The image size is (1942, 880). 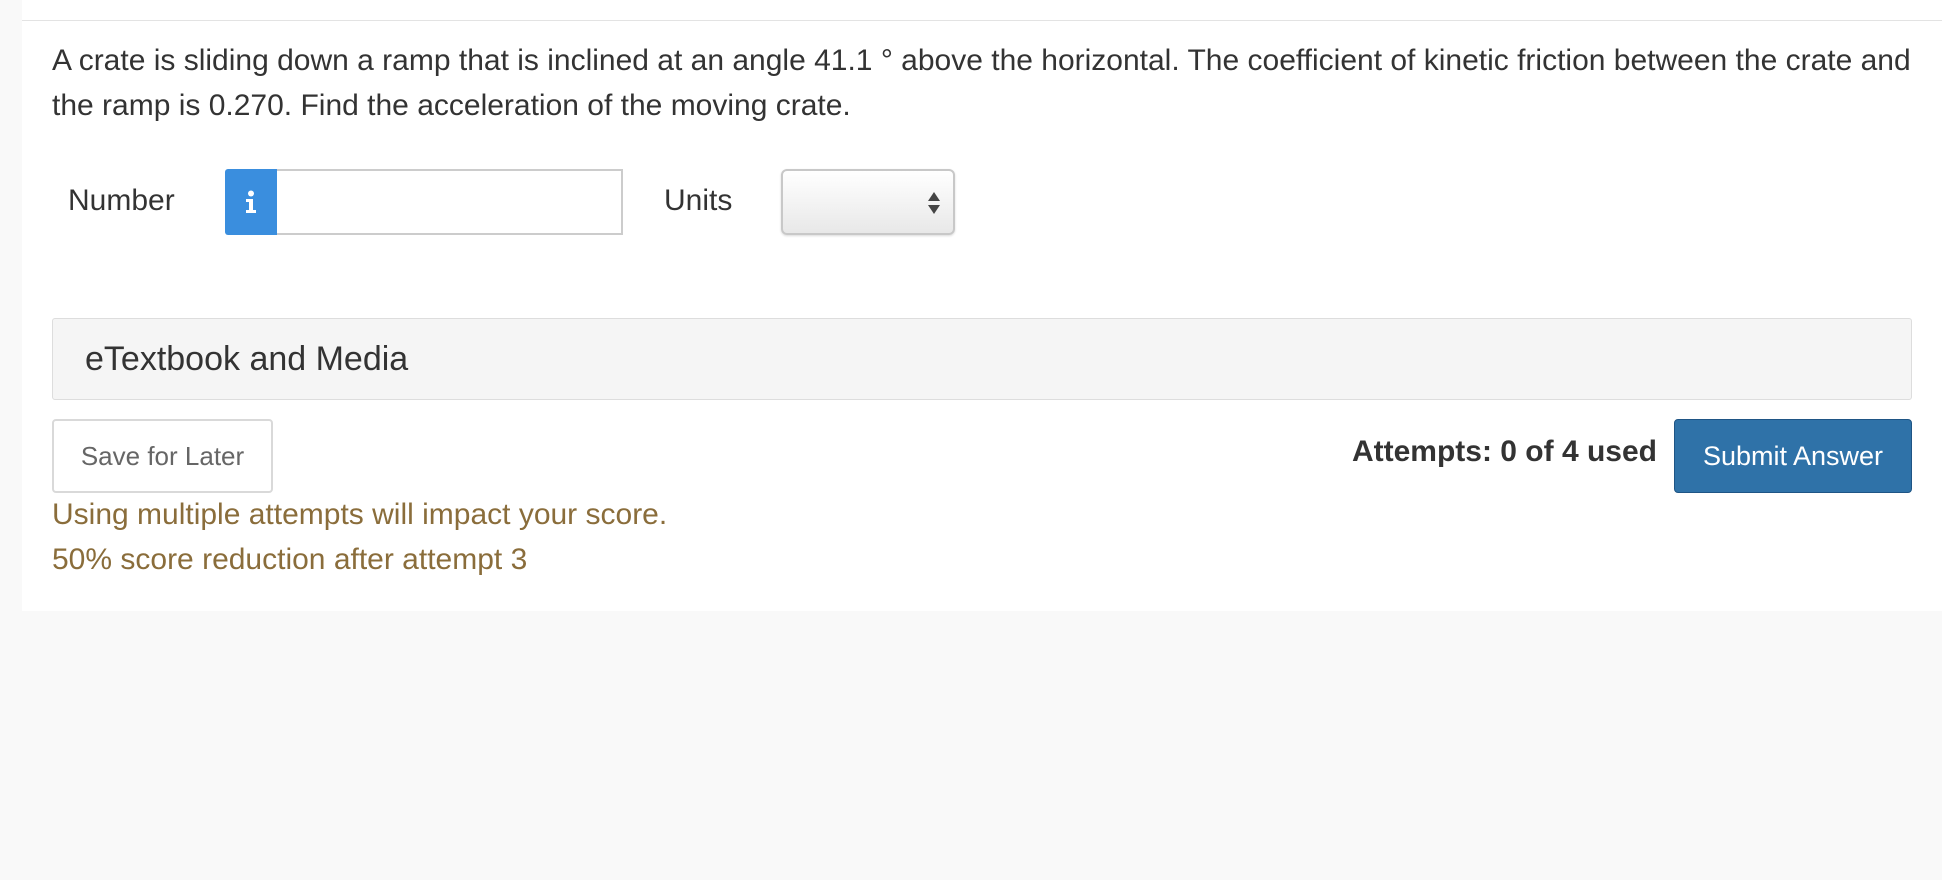 What do you see at coordinates (450, 202) in the screenshot?
I see `number-input` at bounding box center [450, 202].